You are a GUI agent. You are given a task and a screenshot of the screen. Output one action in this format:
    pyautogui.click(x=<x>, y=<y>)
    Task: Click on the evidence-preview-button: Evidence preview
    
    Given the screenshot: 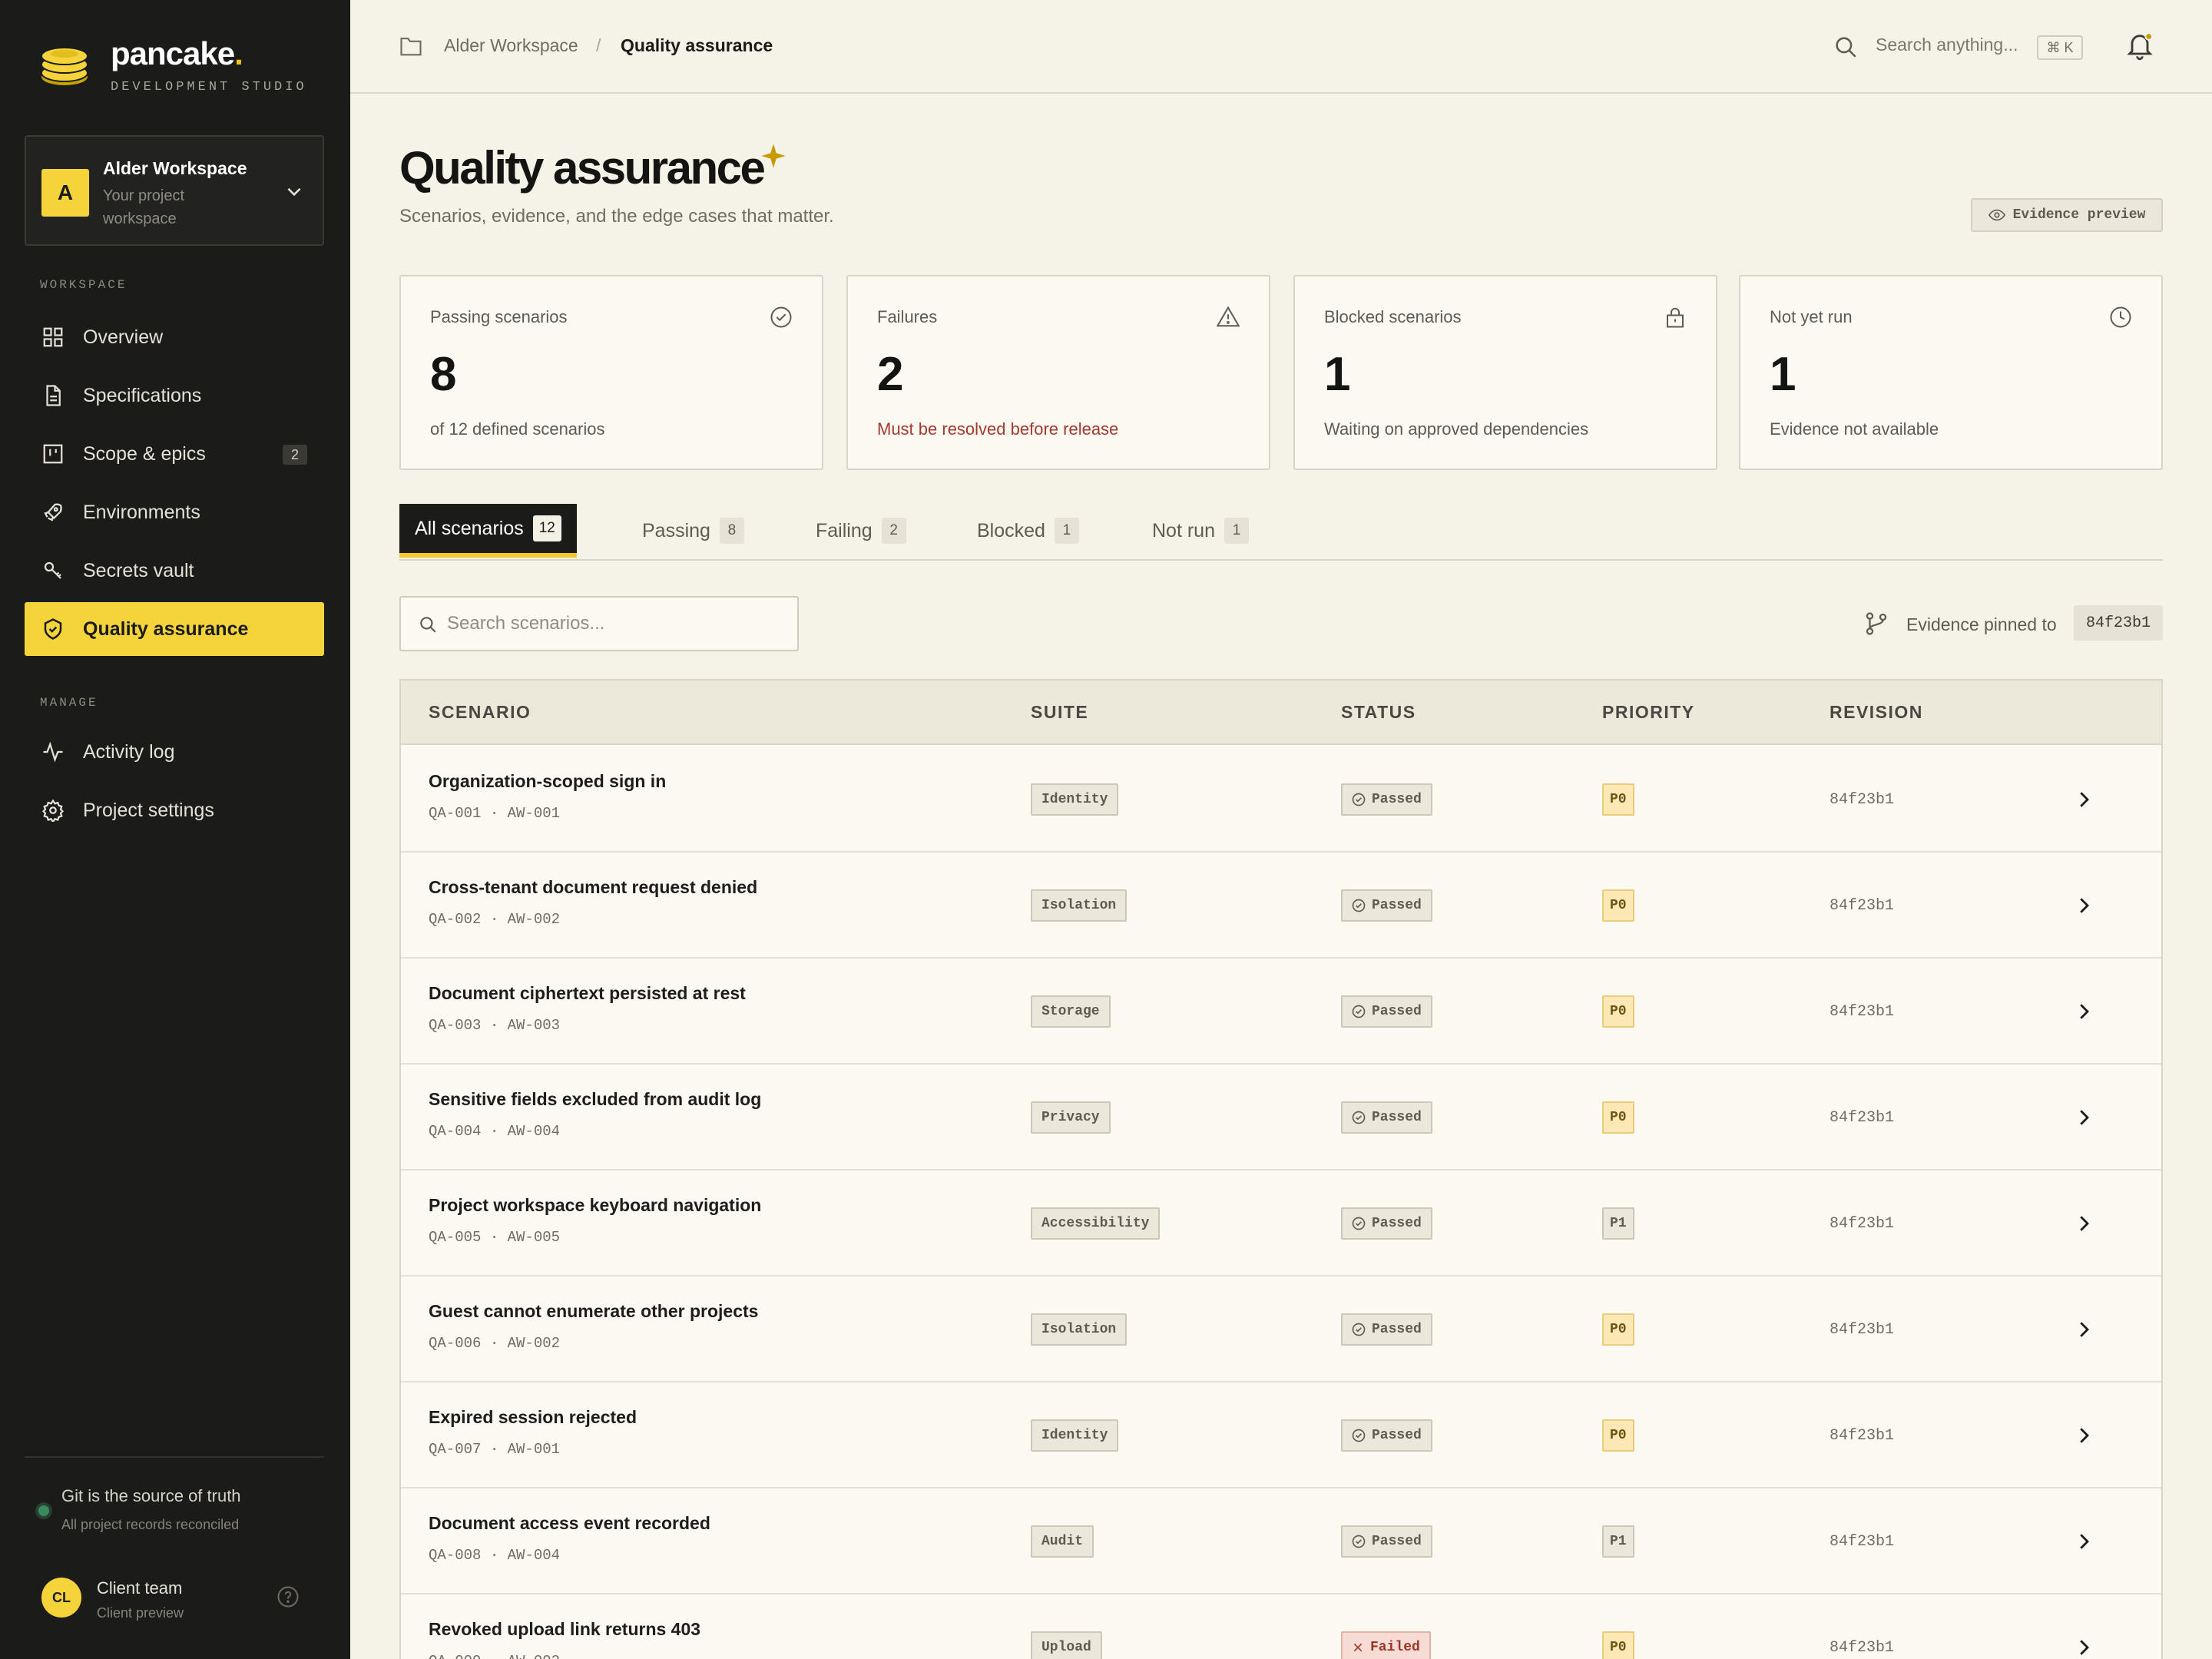 What is the action you would take?
    pyautogui.click(x=2067, y=215)
    